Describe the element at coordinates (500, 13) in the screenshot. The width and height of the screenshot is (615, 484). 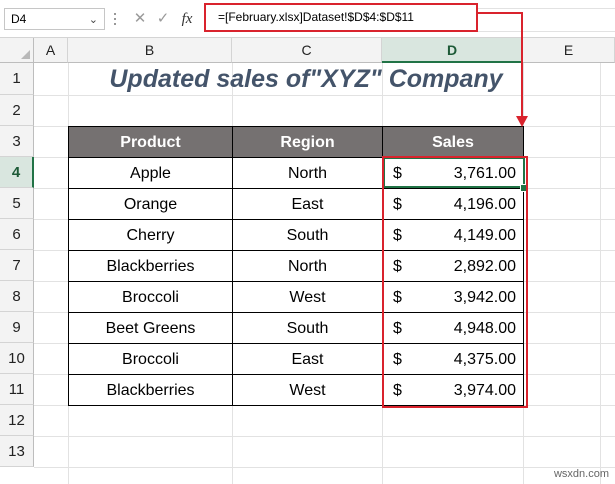
I see `arrow-connector` at that location.